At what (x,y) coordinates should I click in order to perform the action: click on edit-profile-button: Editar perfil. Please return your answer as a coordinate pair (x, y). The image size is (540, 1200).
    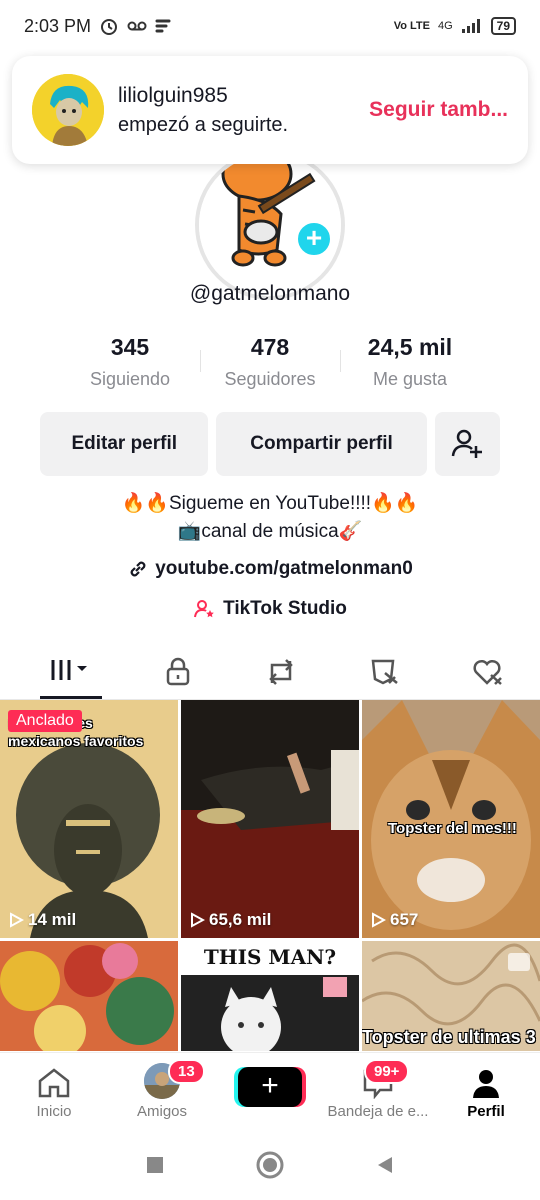
    Looking at the image, I should click on (124, 444).